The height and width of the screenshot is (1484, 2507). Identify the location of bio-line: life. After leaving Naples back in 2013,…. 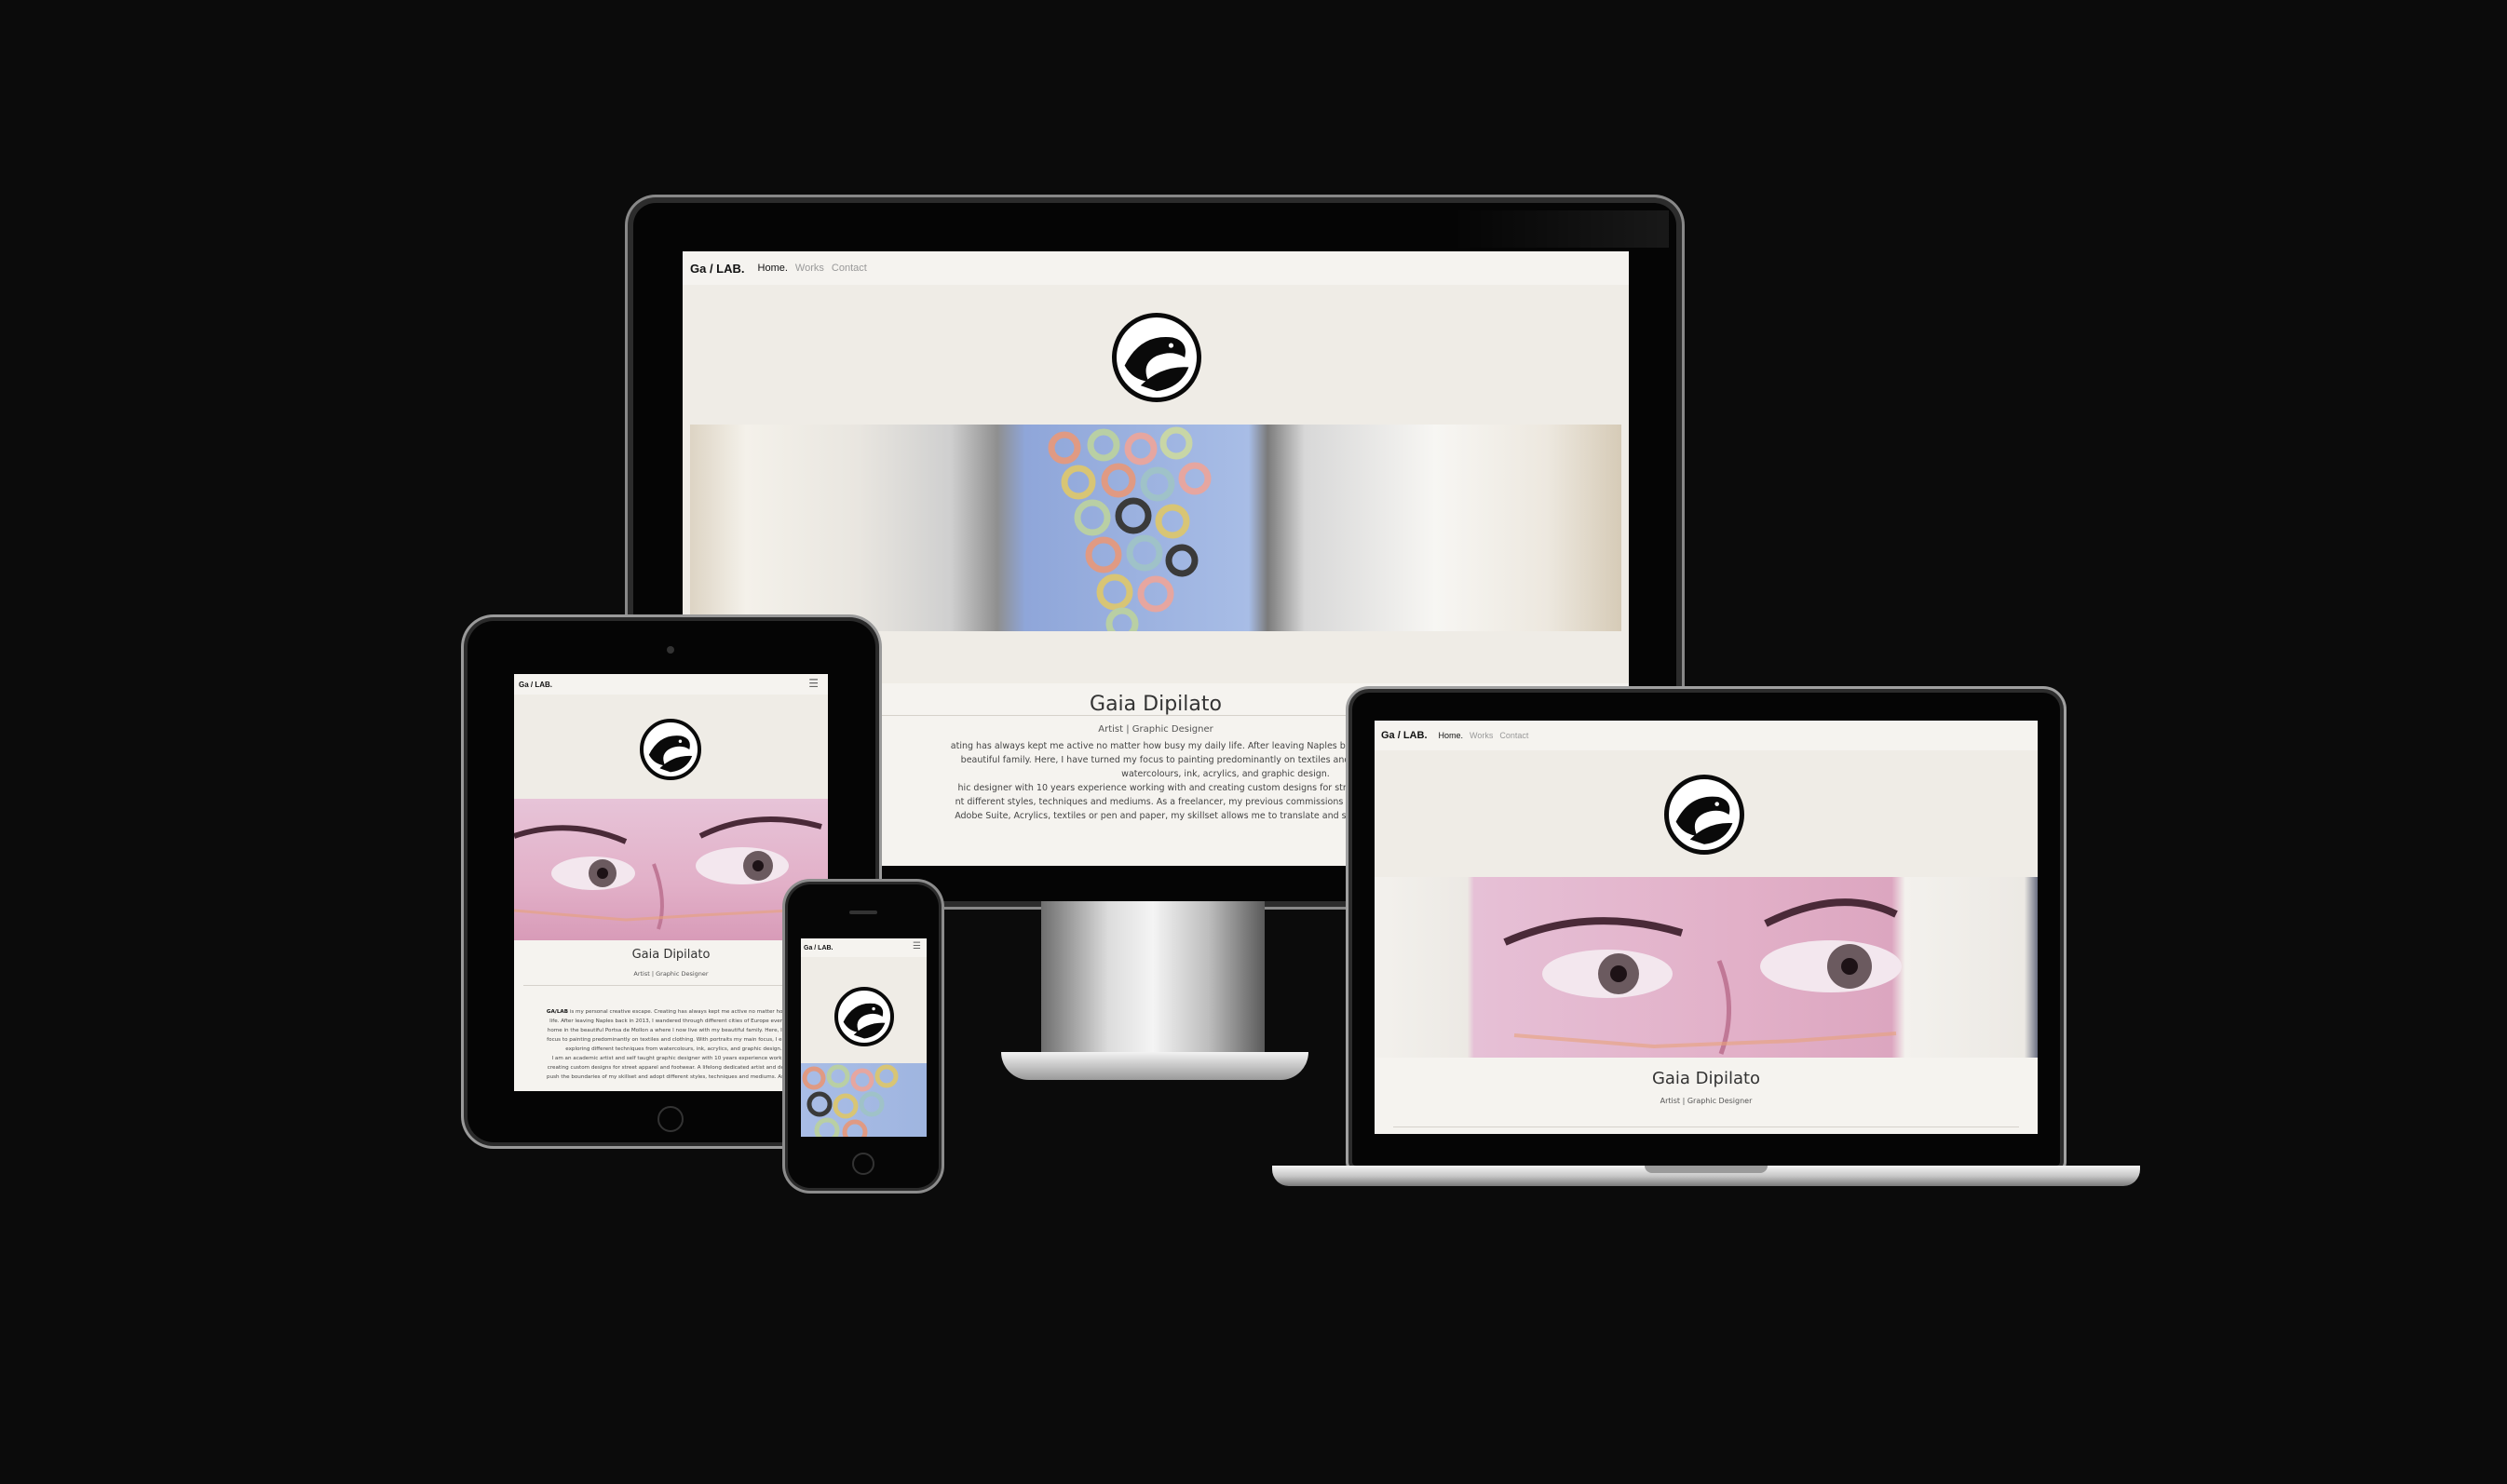
(673, 1021).